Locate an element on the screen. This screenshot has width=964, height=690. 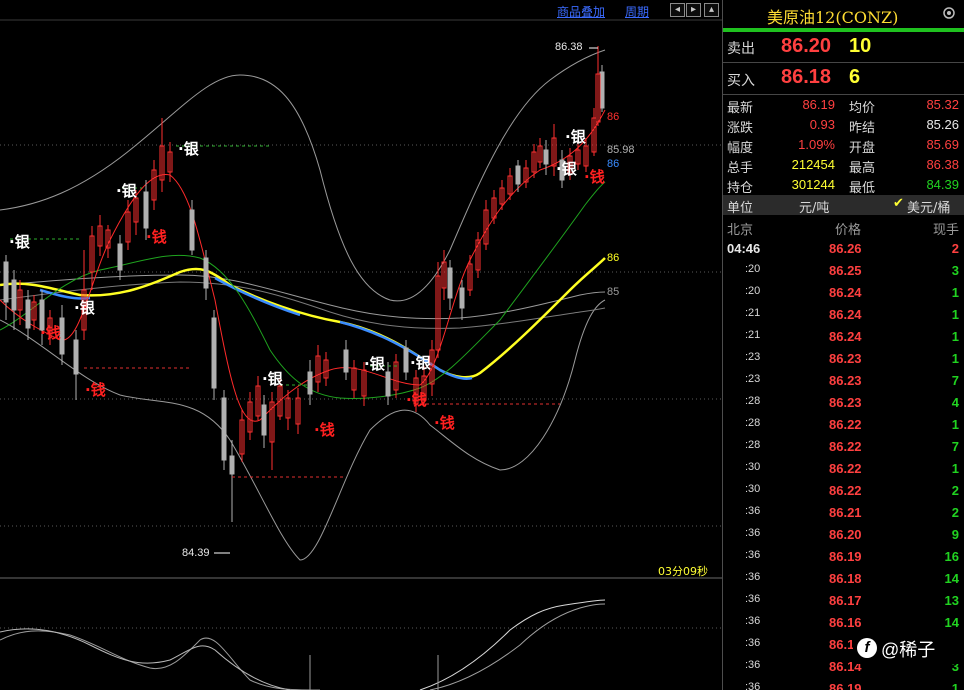
tick-row: :36 86.19 1 is located at coordinates (843, 684).